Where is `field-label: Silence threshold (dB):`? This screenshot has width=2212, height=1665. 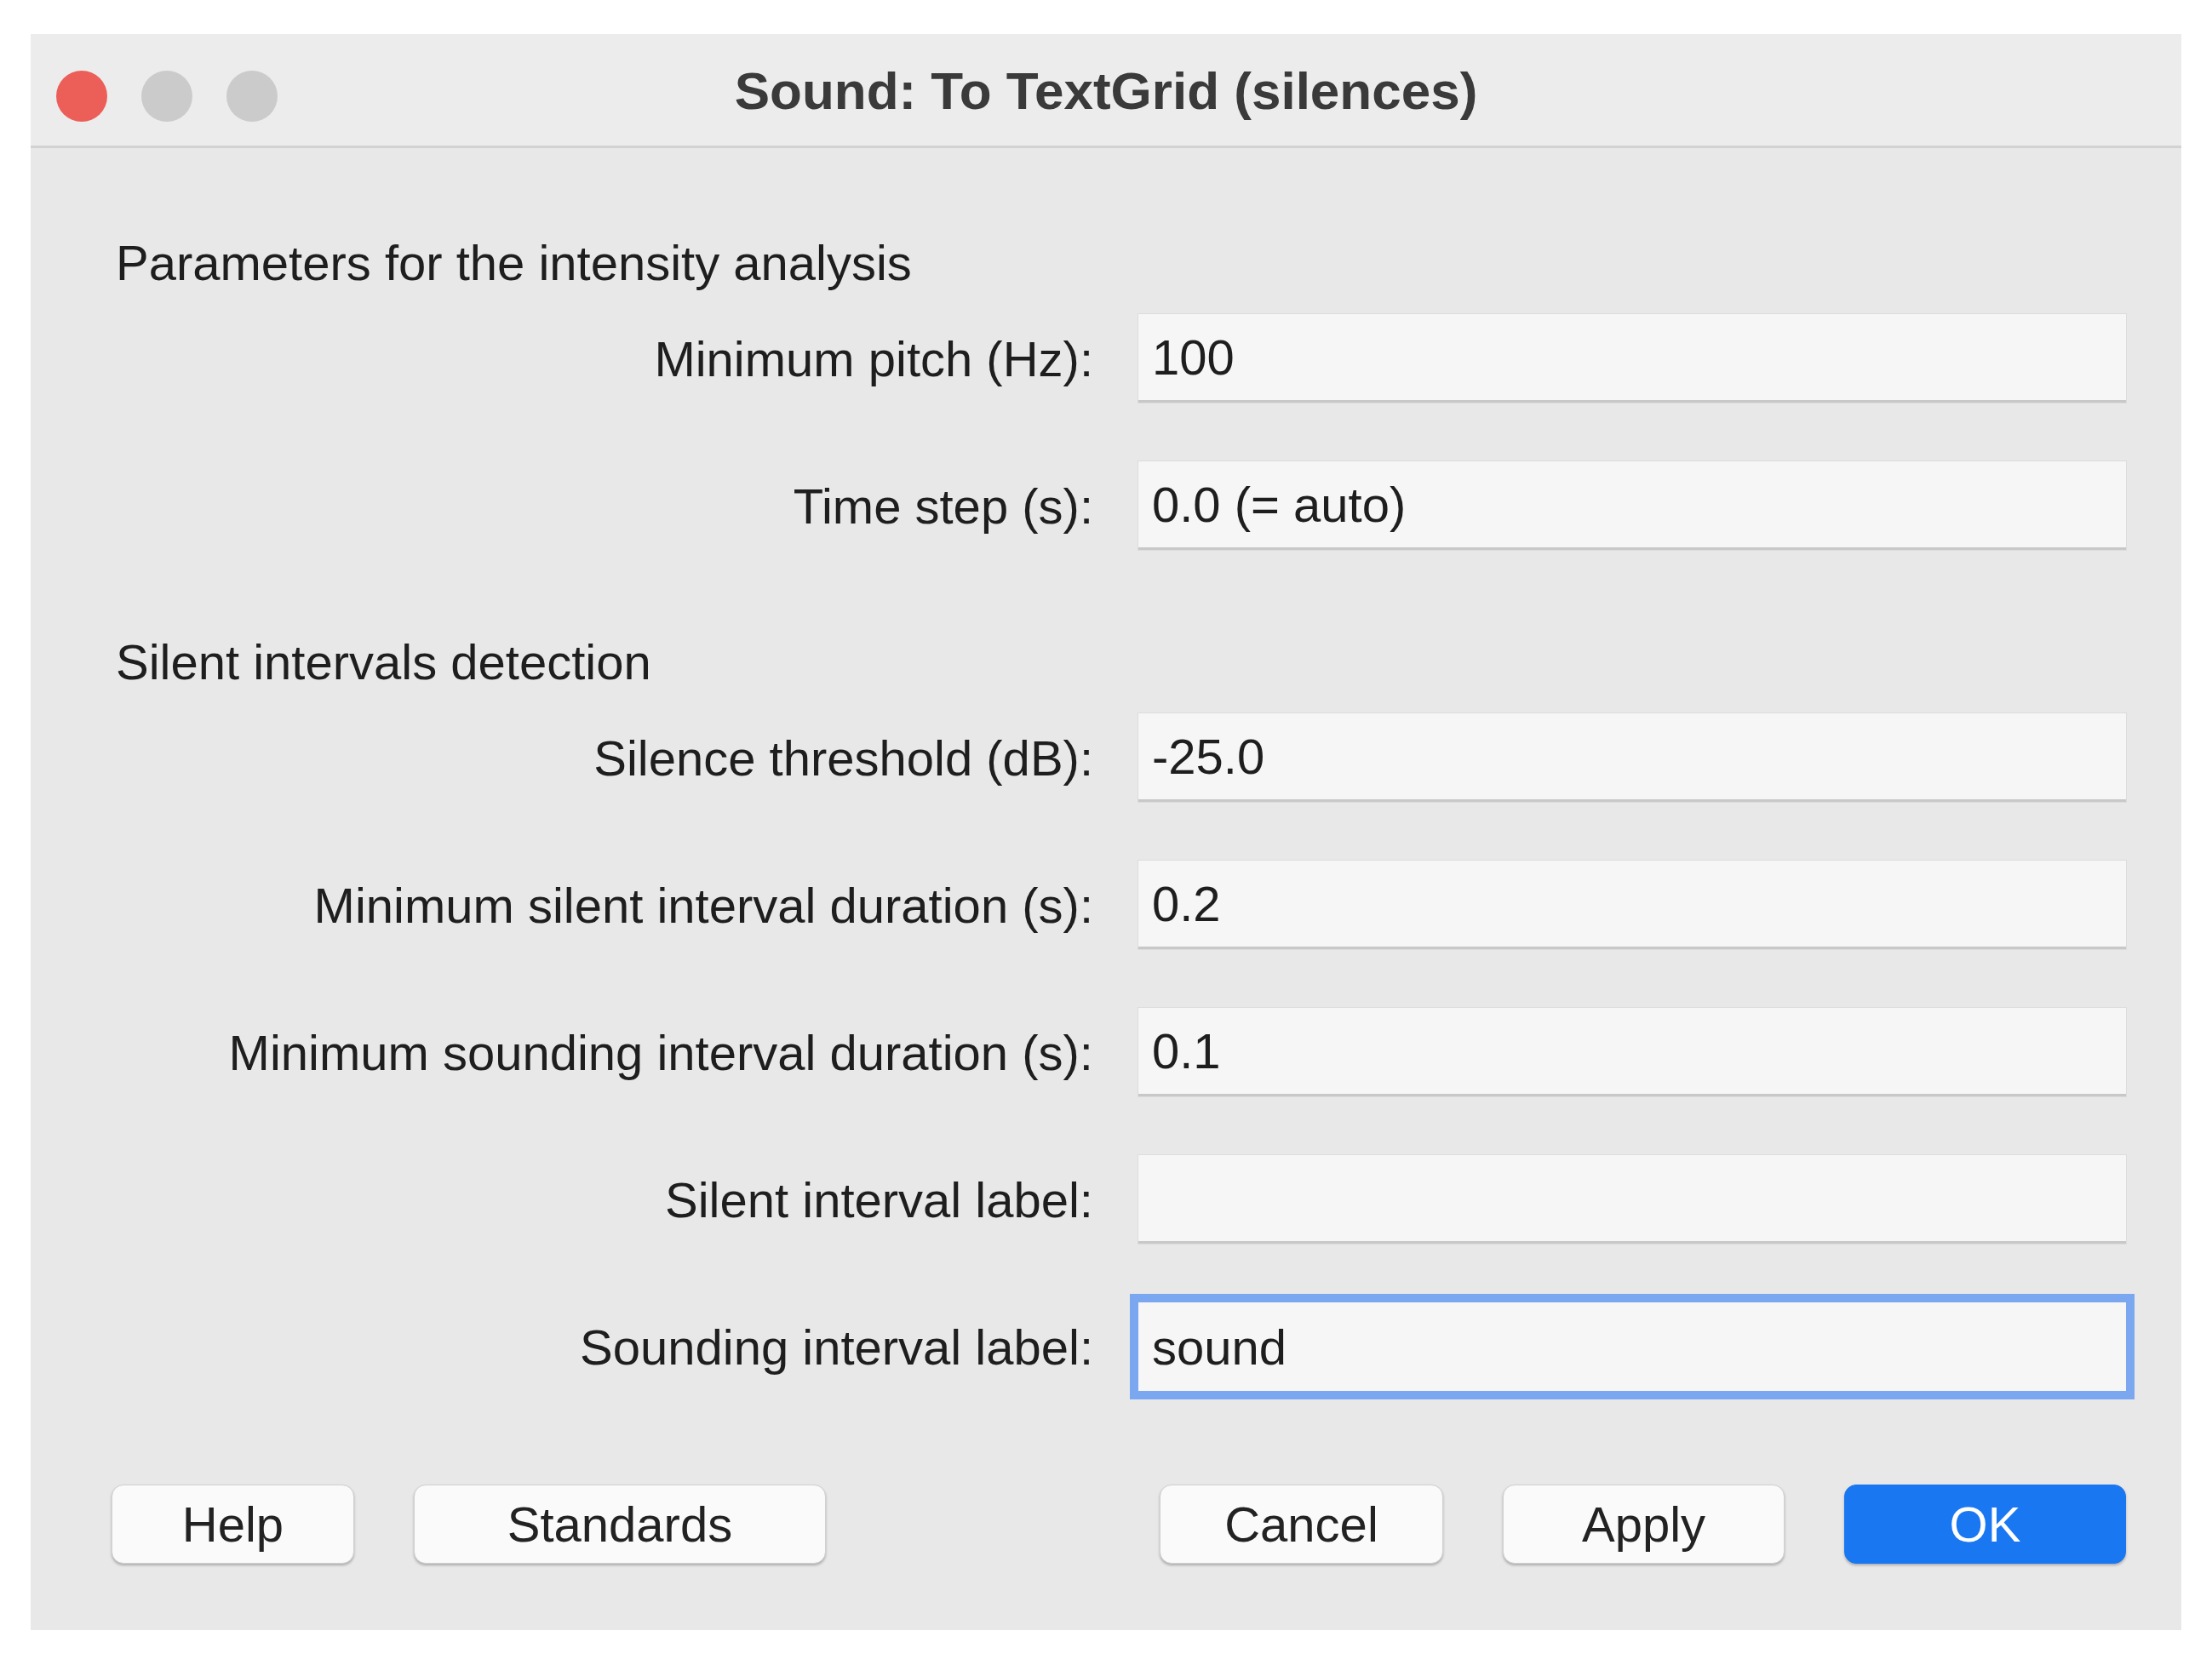
field-label: Silence threshold (dB): is located at coordinates (843, 758).